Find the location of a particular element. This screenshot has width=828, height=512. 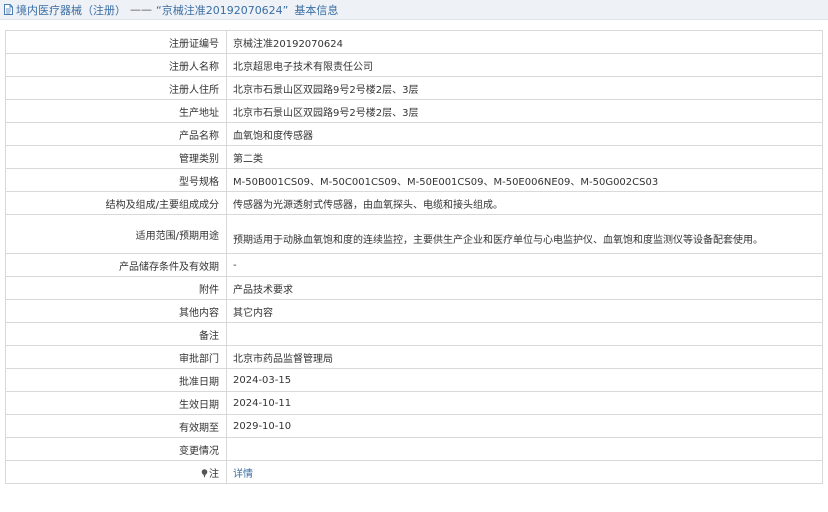

row-value-attachment: 产品技术要求 is located at coordinates (524, 288).